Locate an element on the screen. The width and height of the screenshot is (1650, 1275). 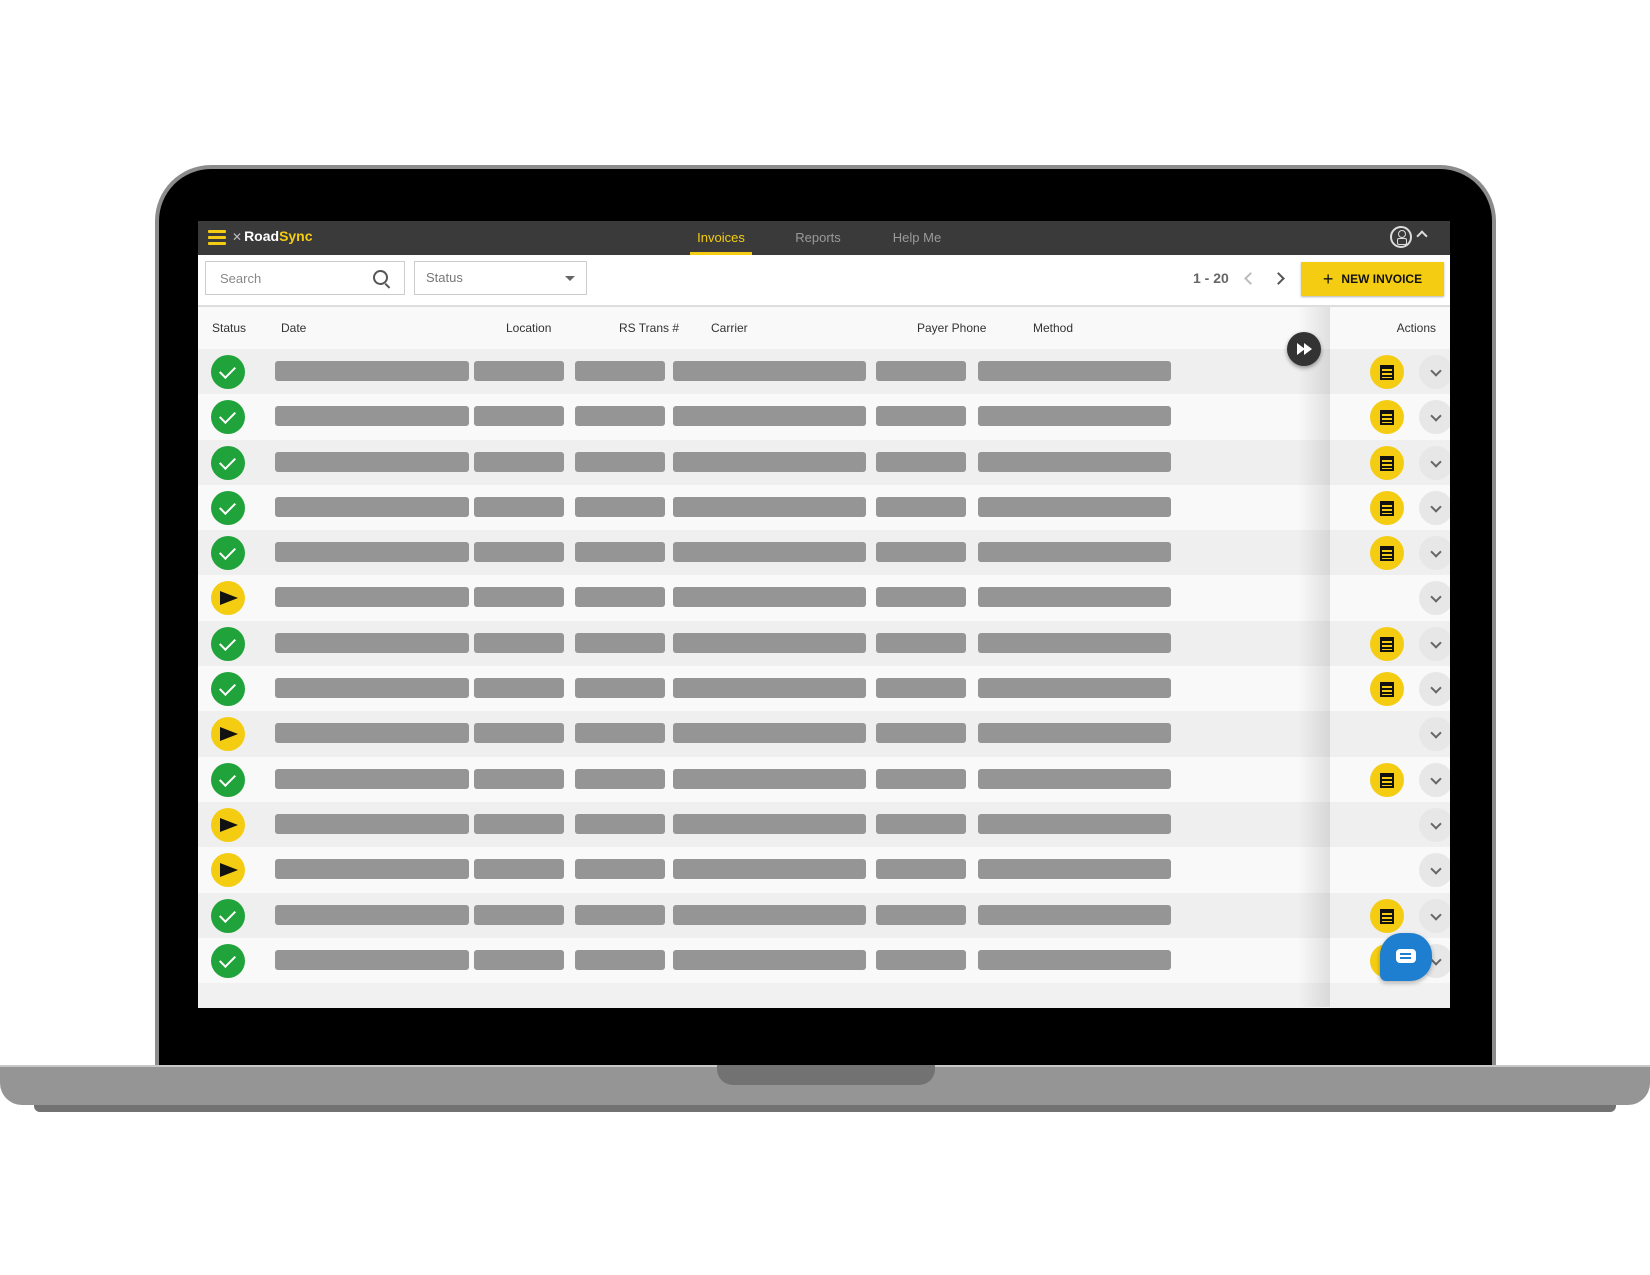
search-box is located at coordinates (305, 278).